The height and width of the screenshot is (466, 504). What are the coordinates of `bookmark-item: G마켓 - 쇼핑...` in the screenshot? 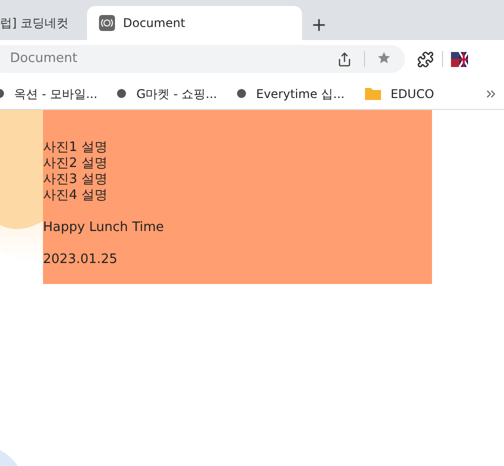 It's located at (177, 93).